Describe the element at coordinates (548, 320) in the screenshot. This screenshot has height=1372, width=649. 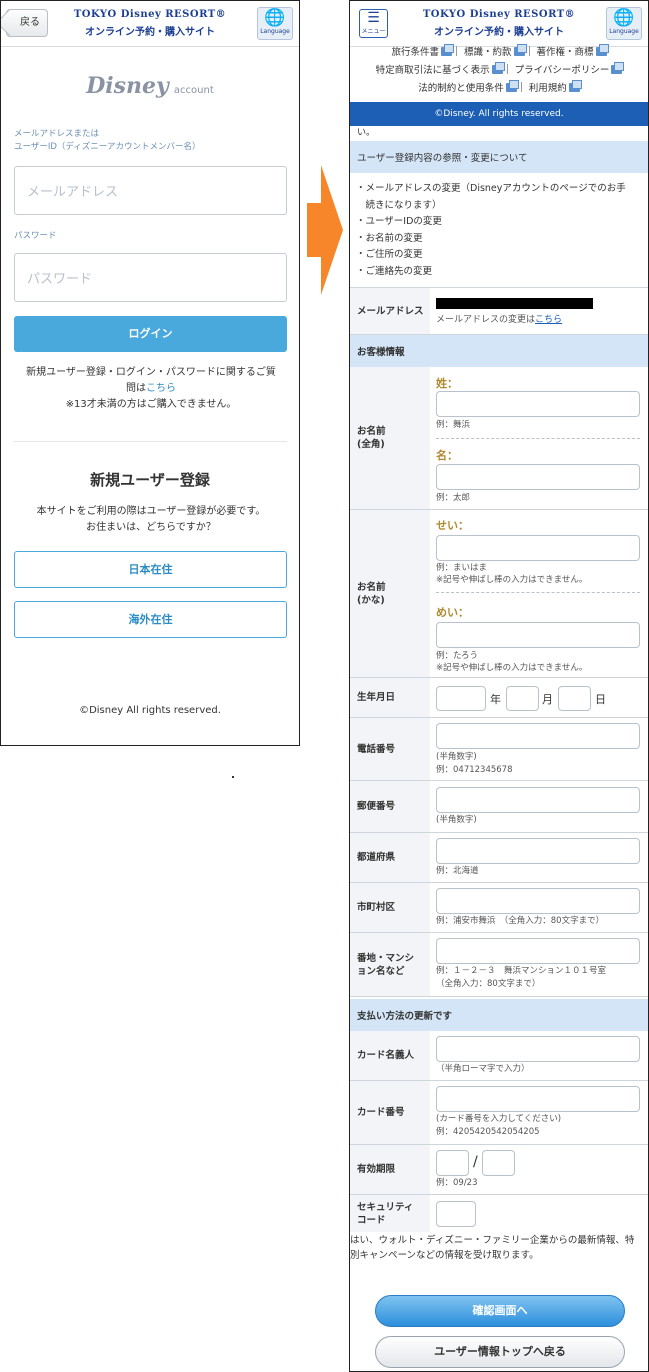
I see `email-change-link: こちら` at that location.